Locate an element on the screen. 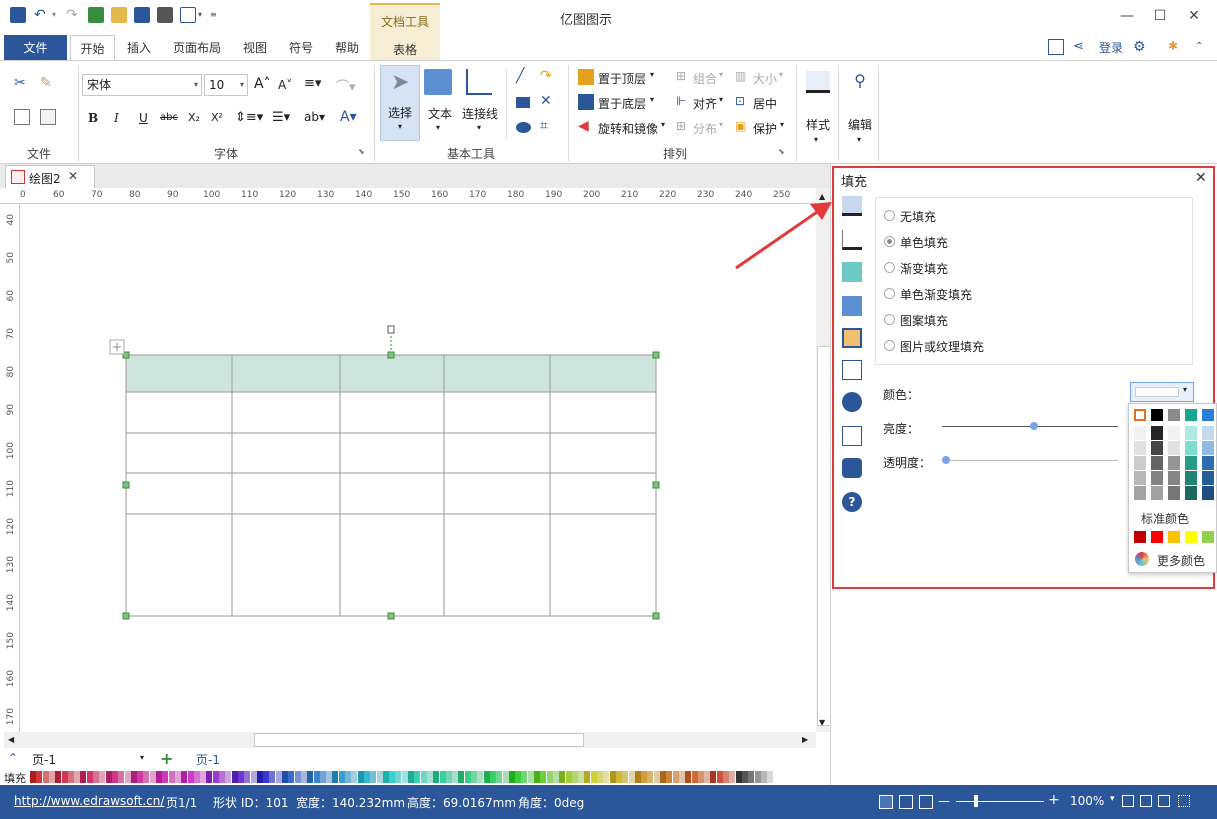 This screenshot has width=1217, height=819. fit-page-icon is located at coordinates (1128, 801).